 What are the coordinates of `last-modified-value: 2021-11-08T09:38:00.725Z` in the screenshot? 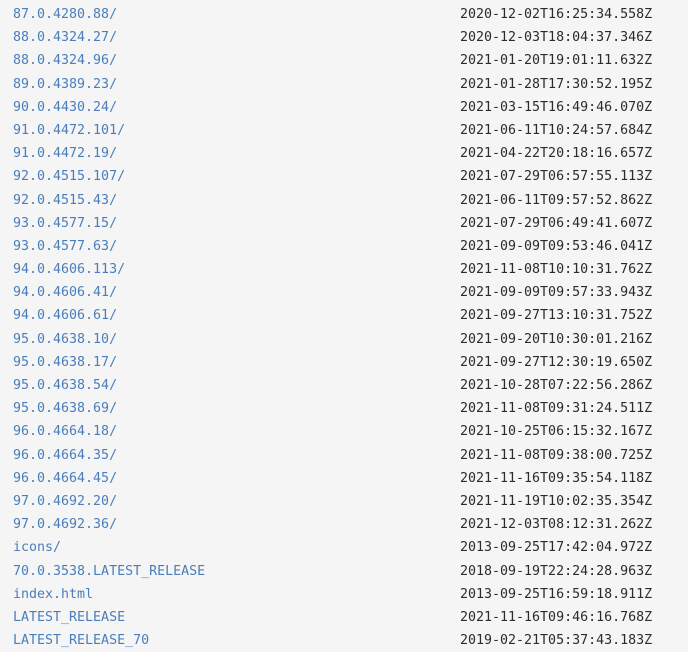 It's located at (556, 455).